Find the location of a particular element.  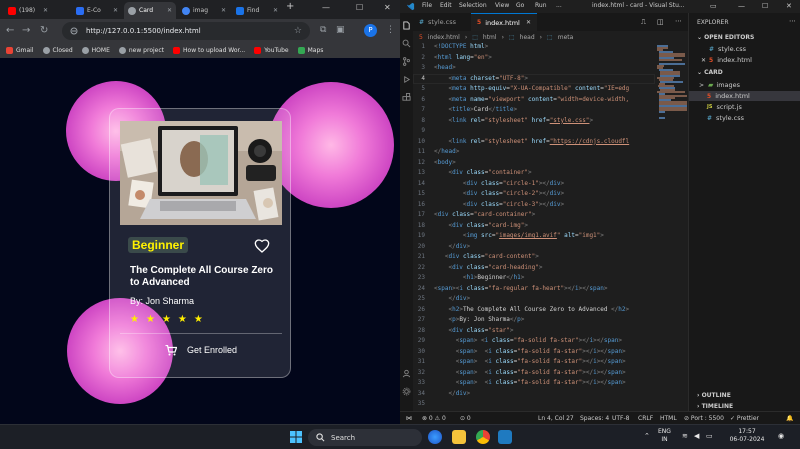

vscode-taskbar-icon is located at coordinates (505, 437).